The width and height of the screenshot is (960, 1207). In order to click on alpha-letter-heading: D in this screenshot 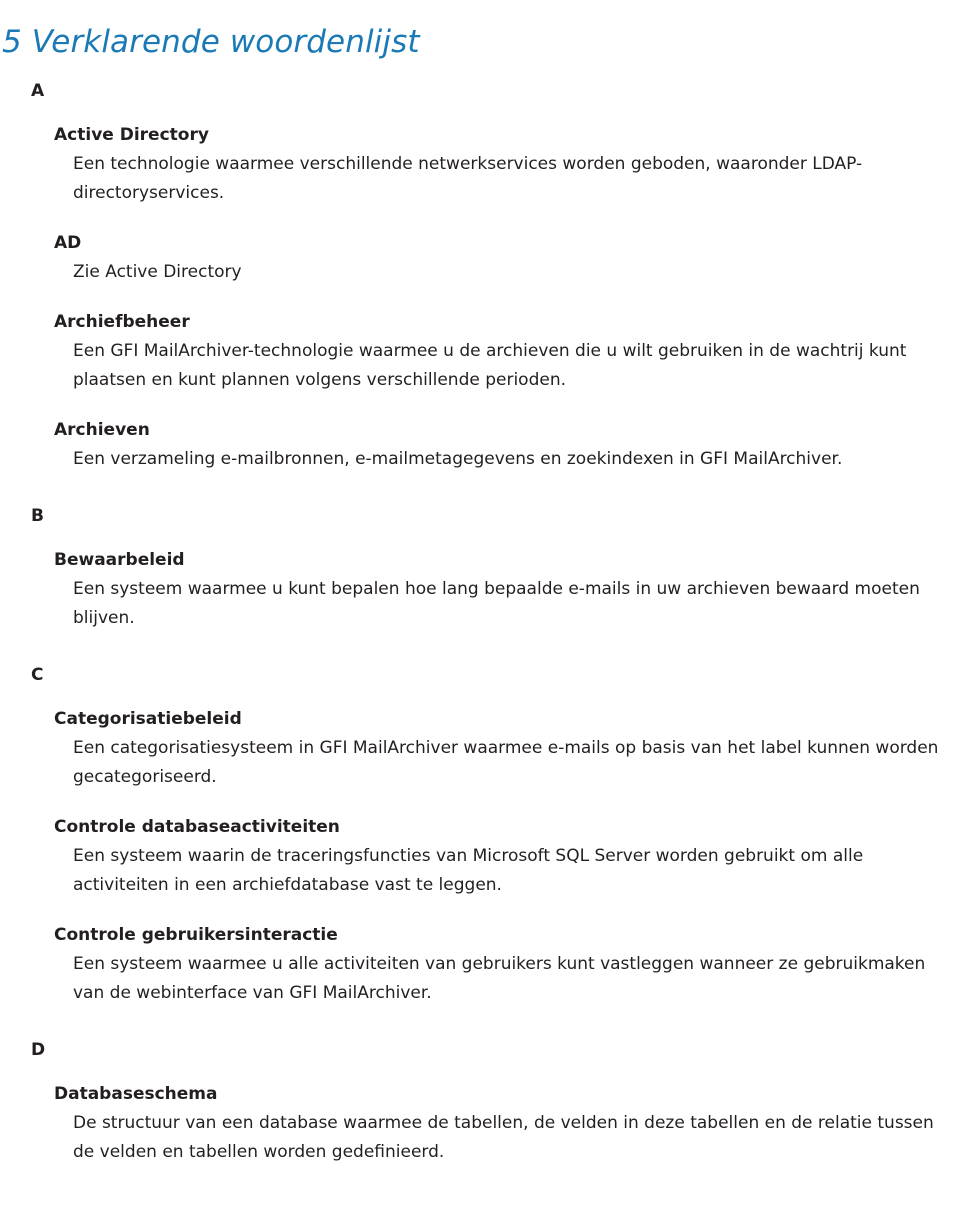, I will do `click(38, 1050)`.